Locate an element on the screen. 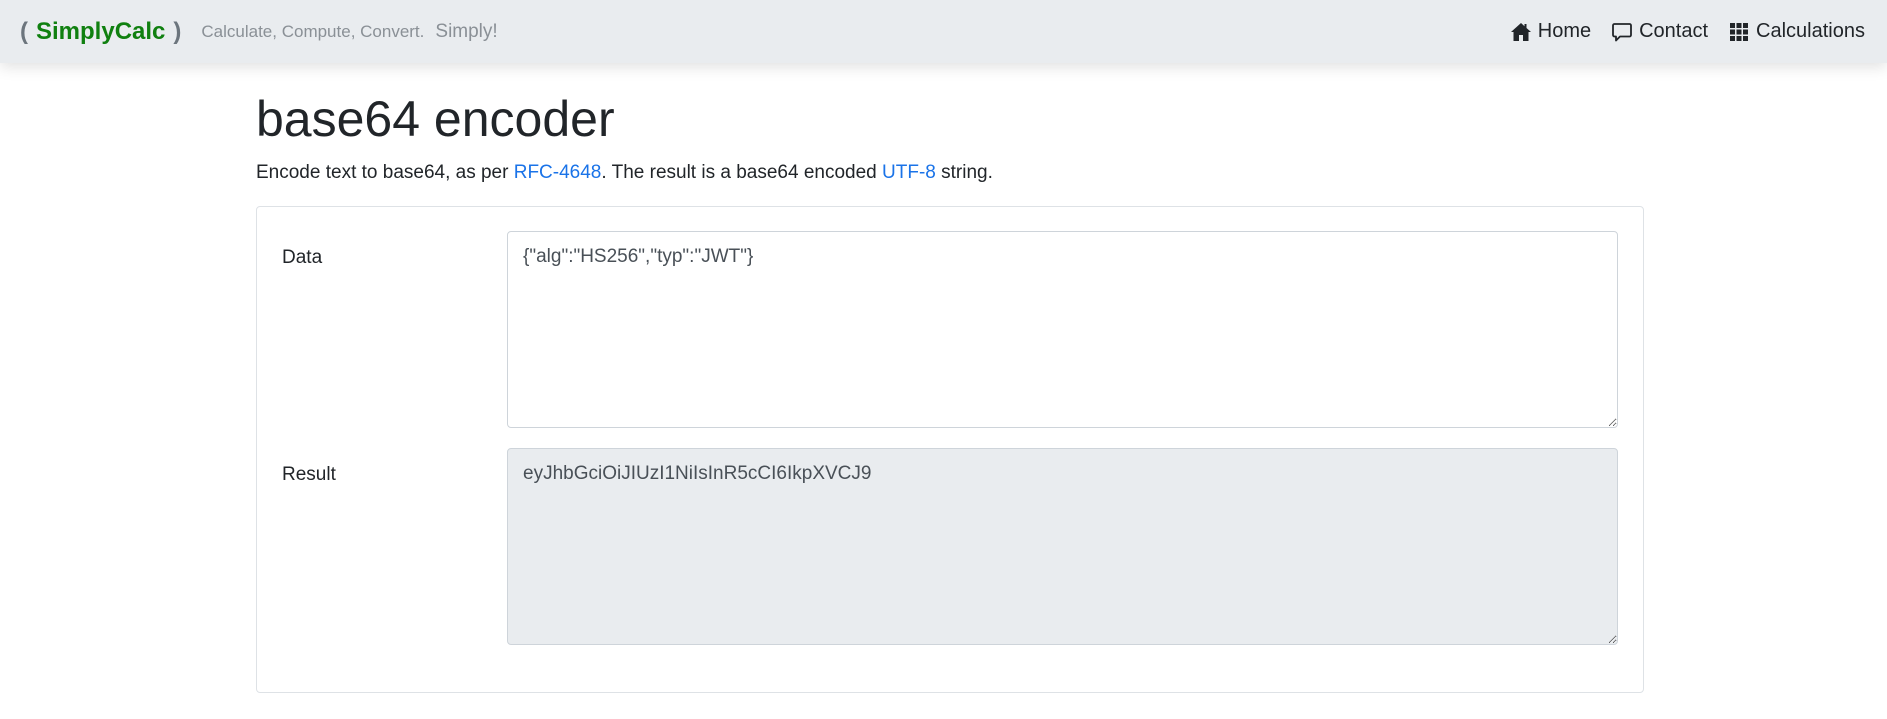 Image resolution: width=1887 pixels, height=719 pixels. chat-bubble-icon is located at coordinates (1622, 32).